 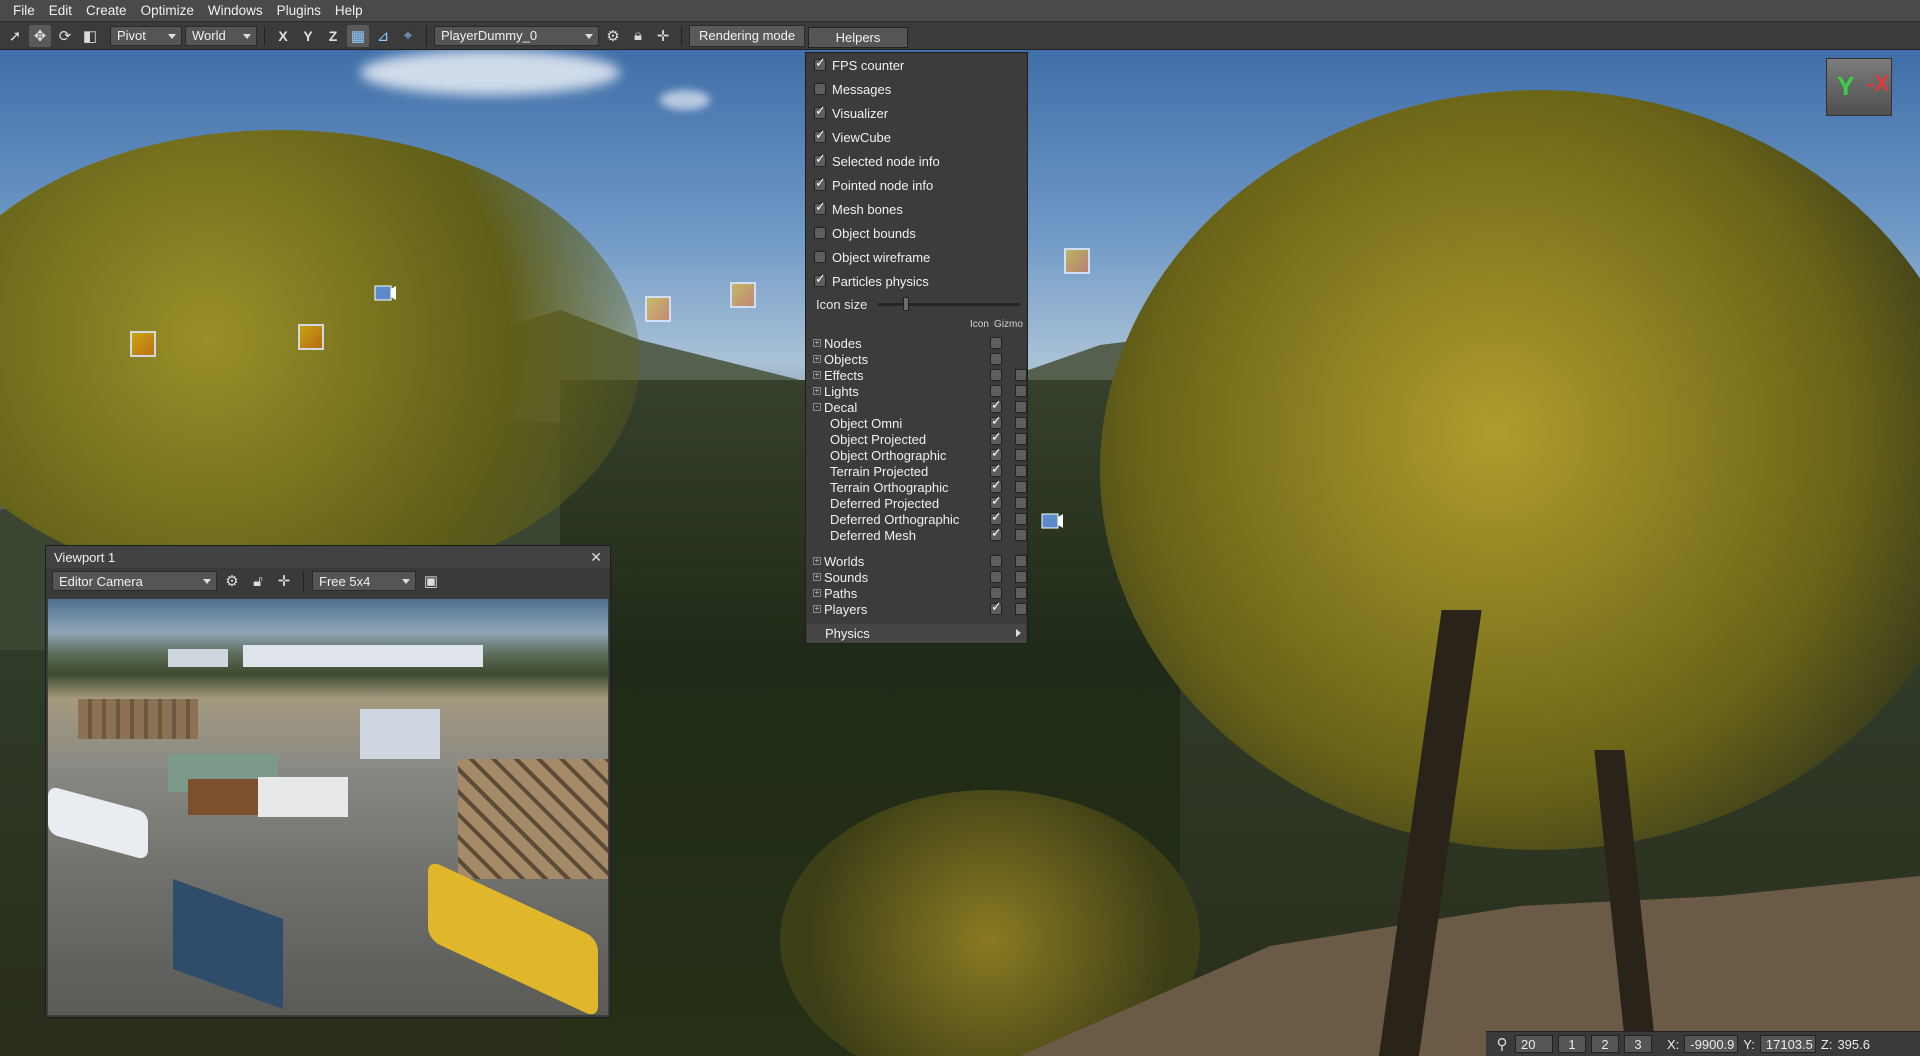 What do you see at coordinates (852, 89) in the screenshot?
I see `helper-messages: Messages` at bounding box center [852, 89].